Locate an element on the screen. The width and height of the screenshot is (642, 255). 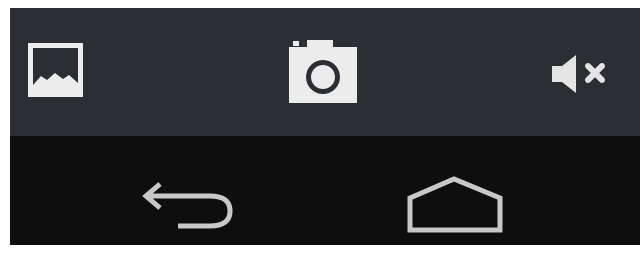
camera-icon is located at coordinates (323, 71).